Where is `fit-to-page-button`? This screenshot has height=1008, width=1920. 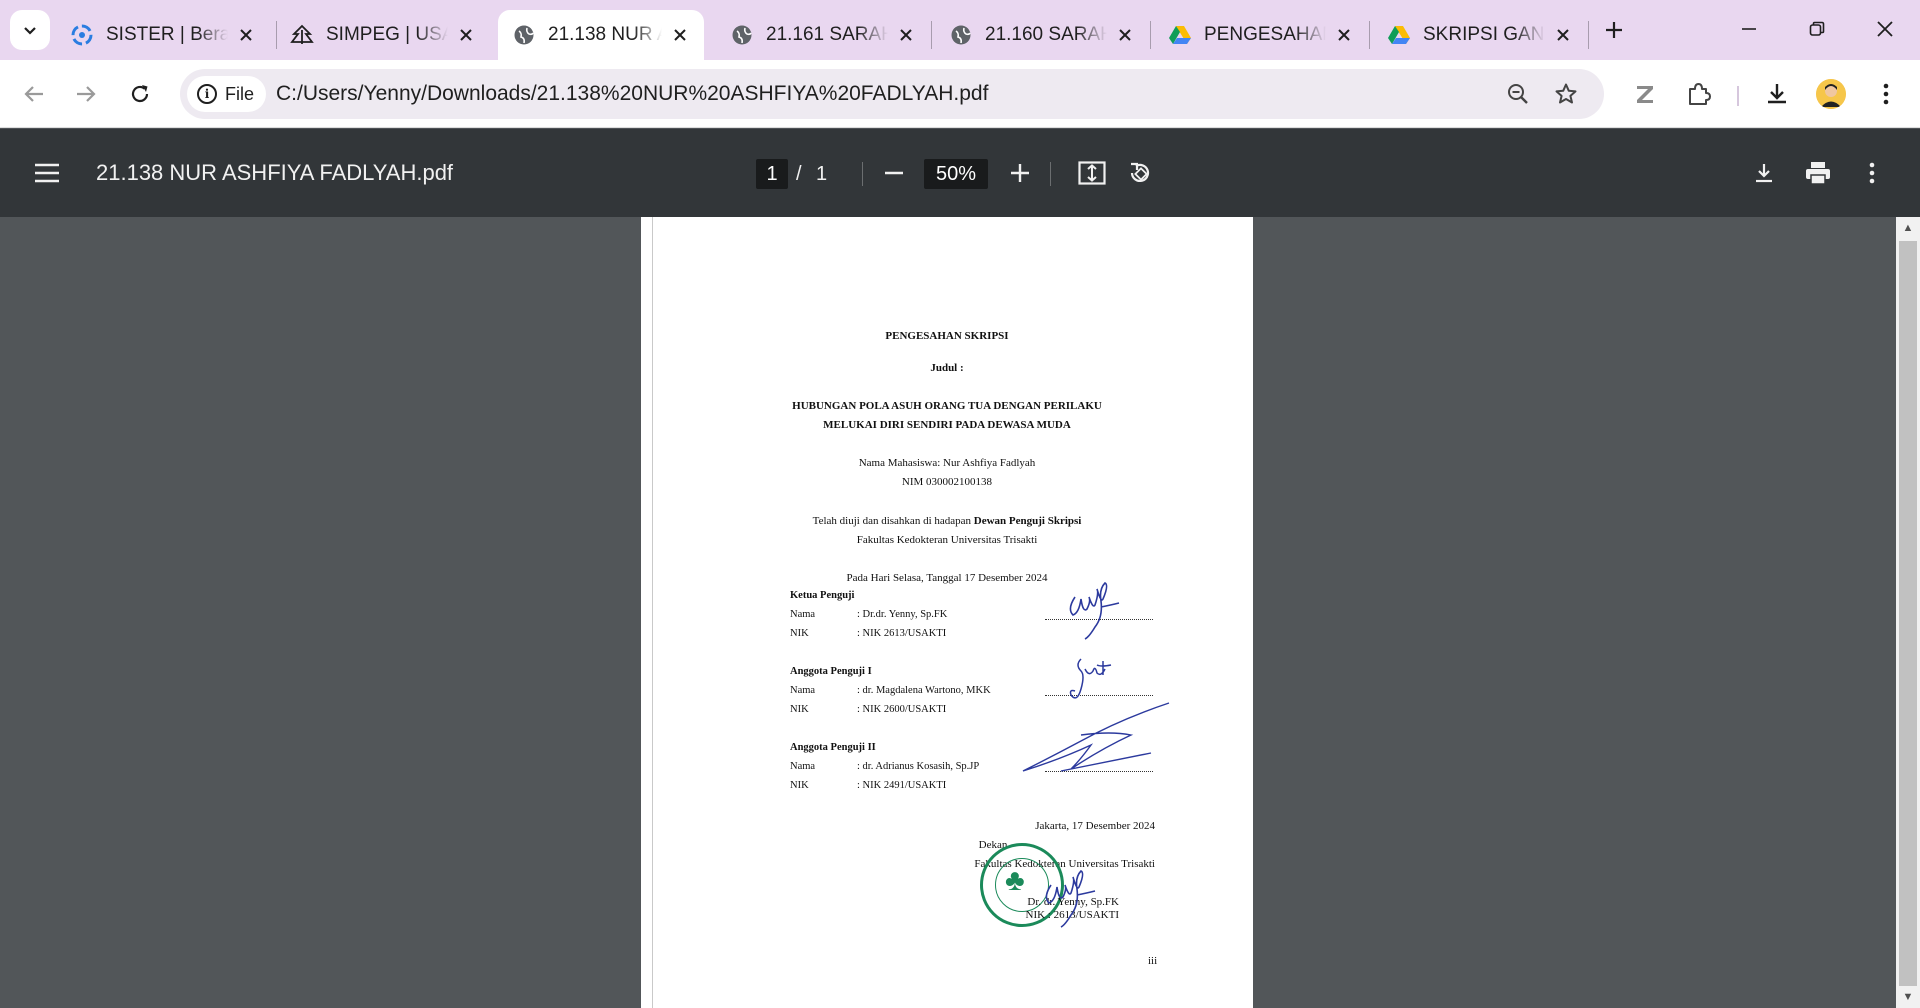
fit-to-page-button is located at coordinates (1092, 173).